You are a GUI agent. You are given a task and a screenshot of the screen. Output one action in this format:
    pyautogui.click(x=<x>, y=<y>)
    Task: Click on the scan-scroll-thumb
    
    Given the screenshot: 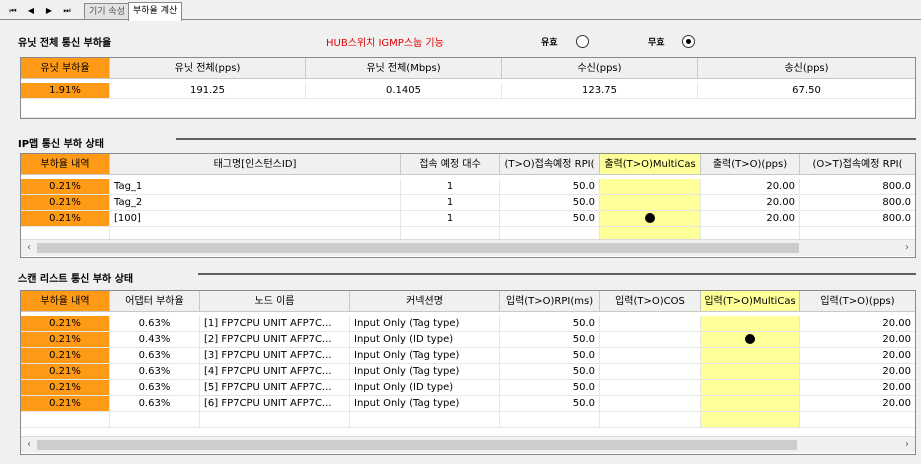 What is the action you would take?
    pyautogui.click(x=417, y=445)
    